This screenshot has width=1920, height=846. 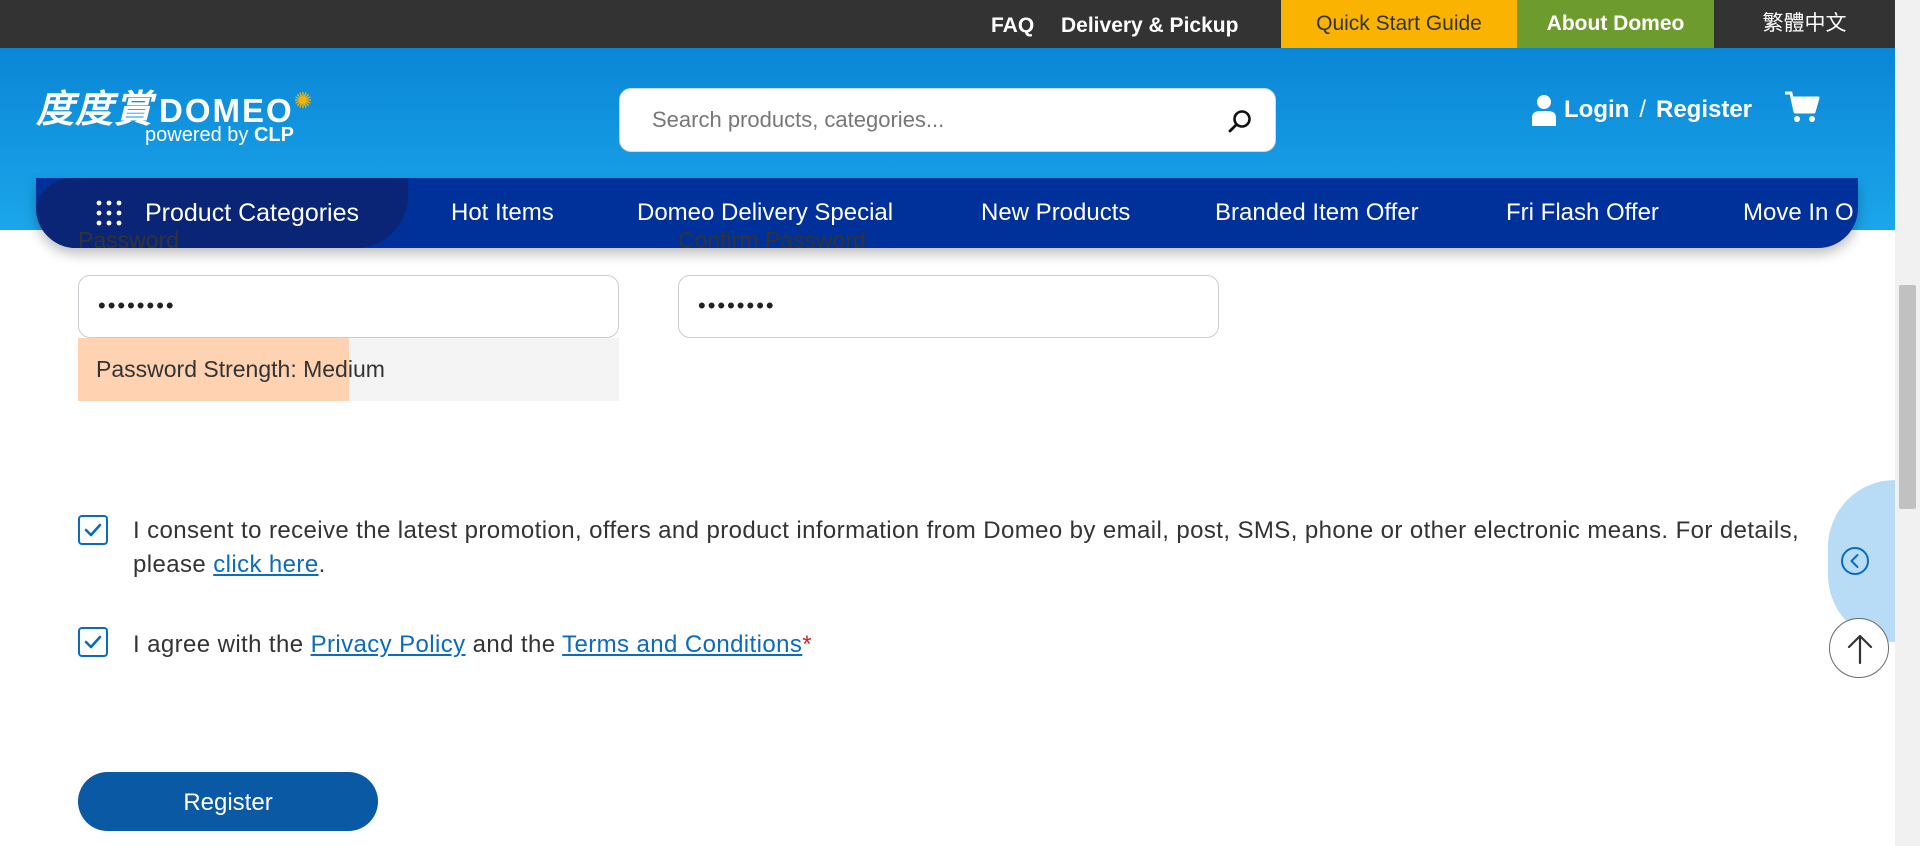 What do you see at coordinates (1240, 121) in the screenshot?
I see `search-icon` at bounding box center [1240, 121].